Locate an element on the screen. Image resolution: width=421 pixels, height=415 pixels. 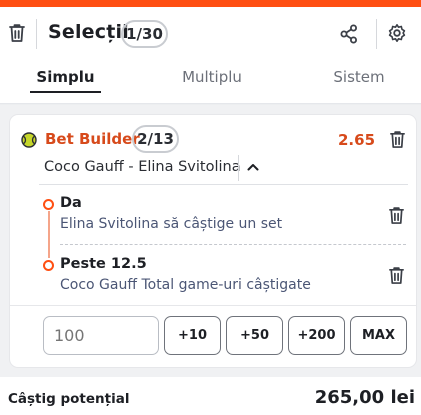
gear-icon is located at coordinates (397, 33).